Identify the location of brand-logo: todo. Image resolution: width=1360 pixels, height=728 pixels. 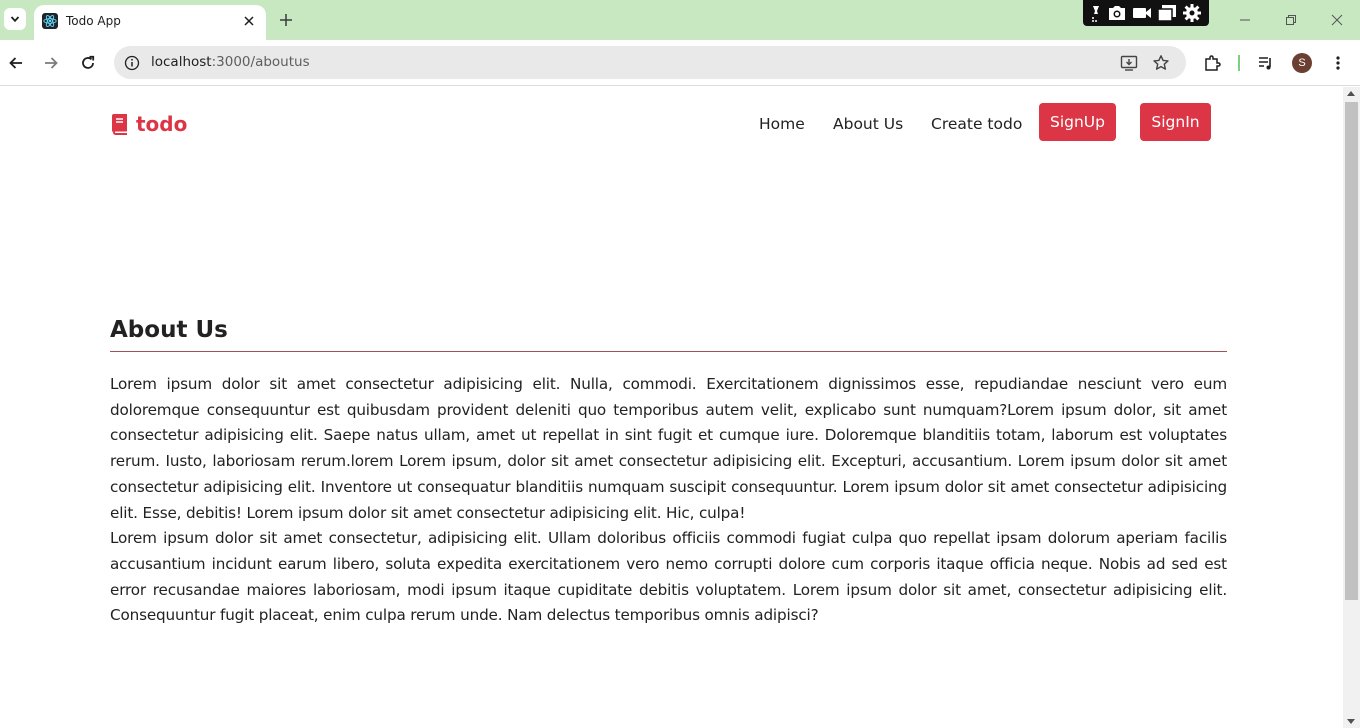
(148, 124).